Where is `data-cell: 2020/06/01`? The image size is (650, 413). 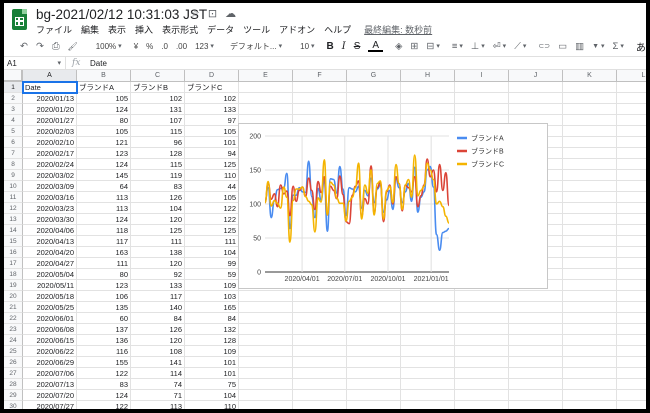
data-cell: 2020/06/01 is located at coordinates (50, 318).